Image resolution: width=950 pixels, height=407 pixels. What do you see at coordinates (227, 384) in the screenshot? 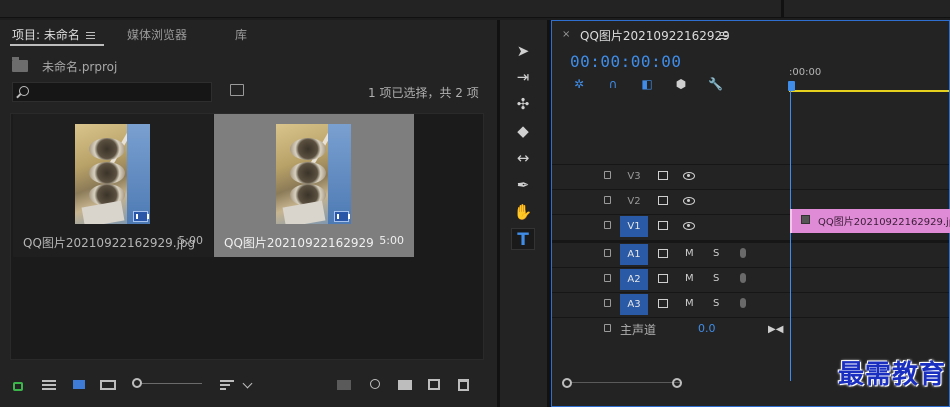
I see `sort-icons-icon` at bounding box center [227, 384].